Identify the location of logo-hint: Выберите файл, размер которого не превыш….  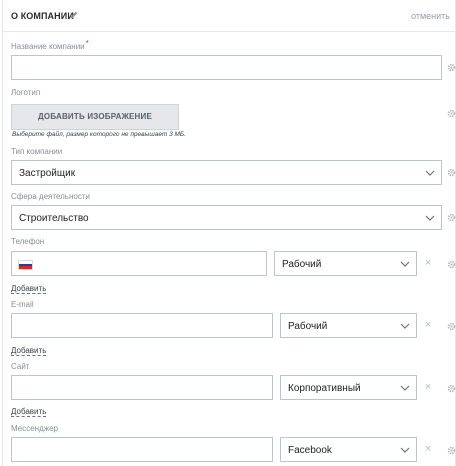
(99, 134).